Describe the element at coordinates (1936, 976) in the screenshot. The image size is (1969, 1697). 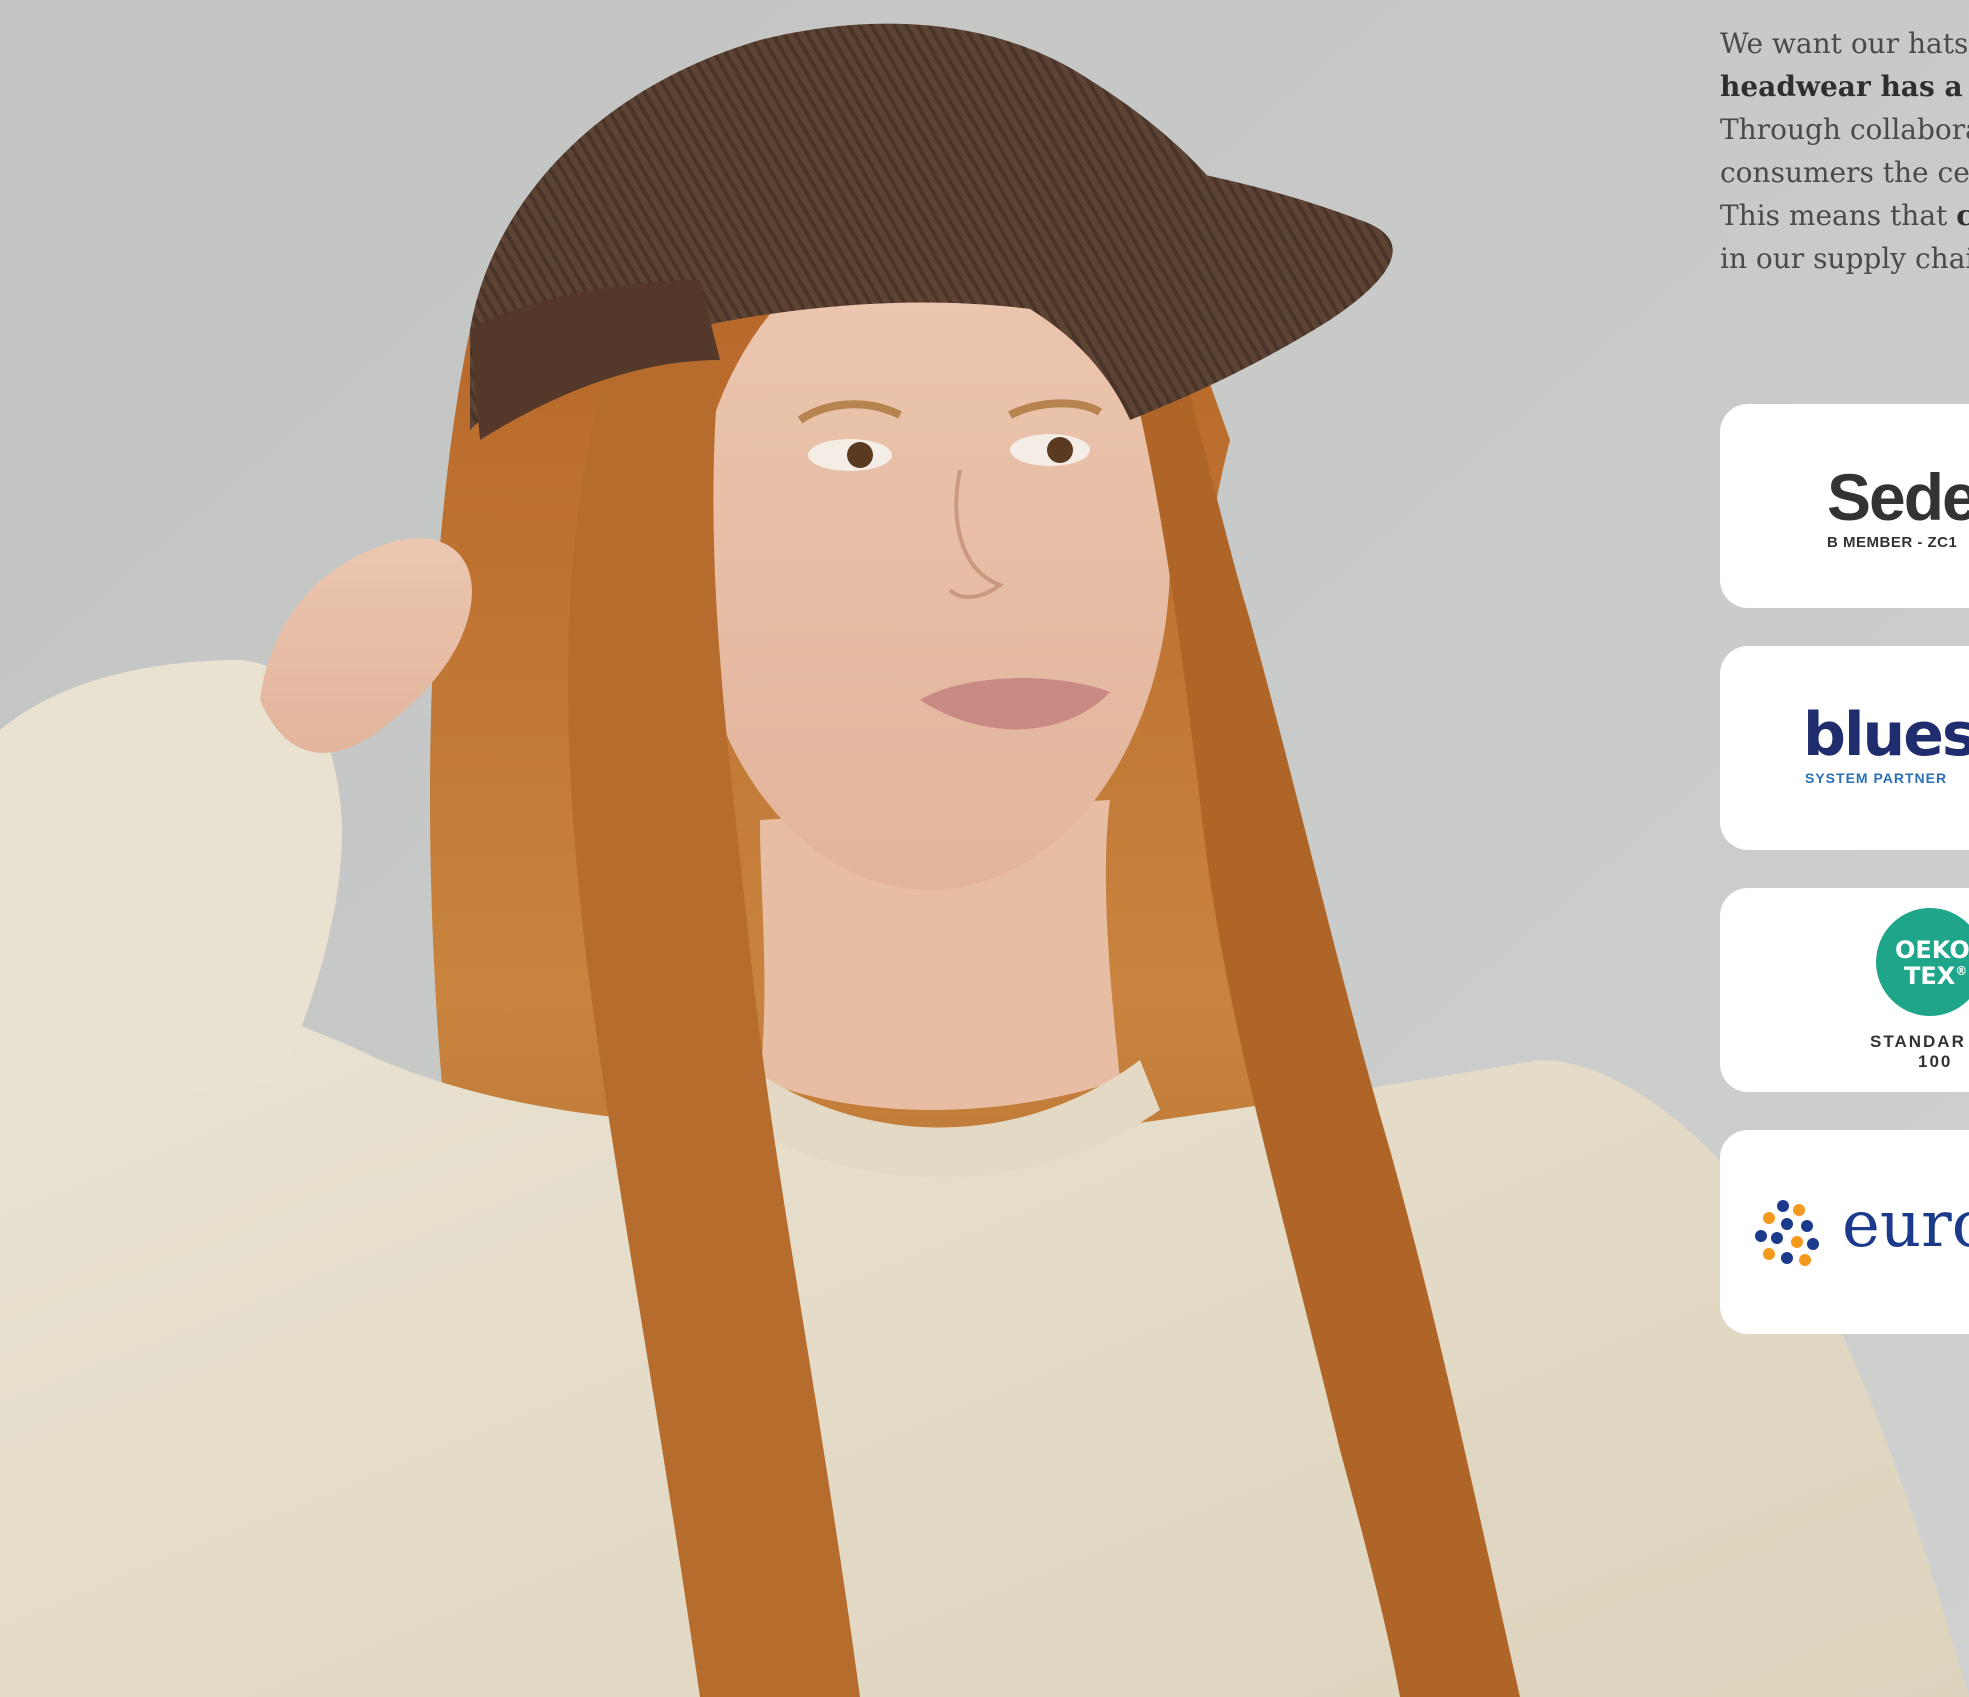
I see `tex-label: TEX®` at that location.